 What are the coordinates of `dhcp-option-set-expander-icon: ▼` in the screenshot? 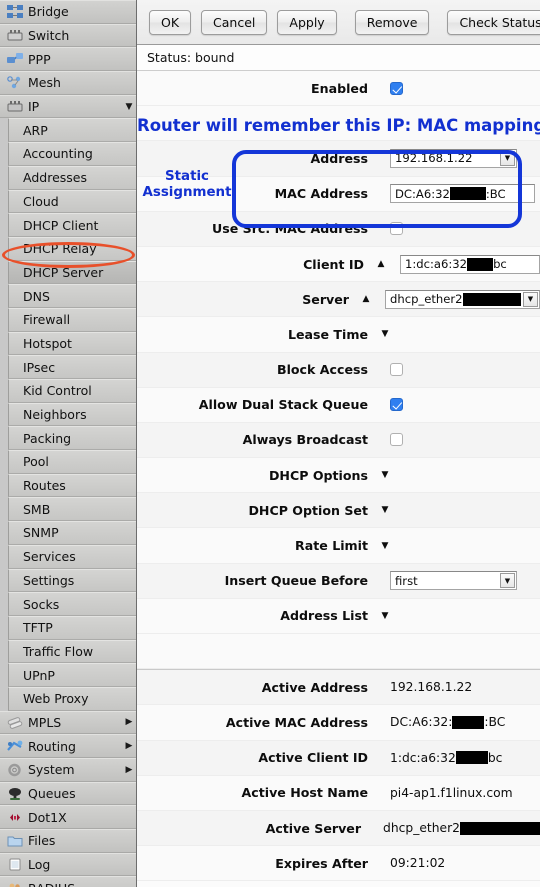 It's located at (385, 510).